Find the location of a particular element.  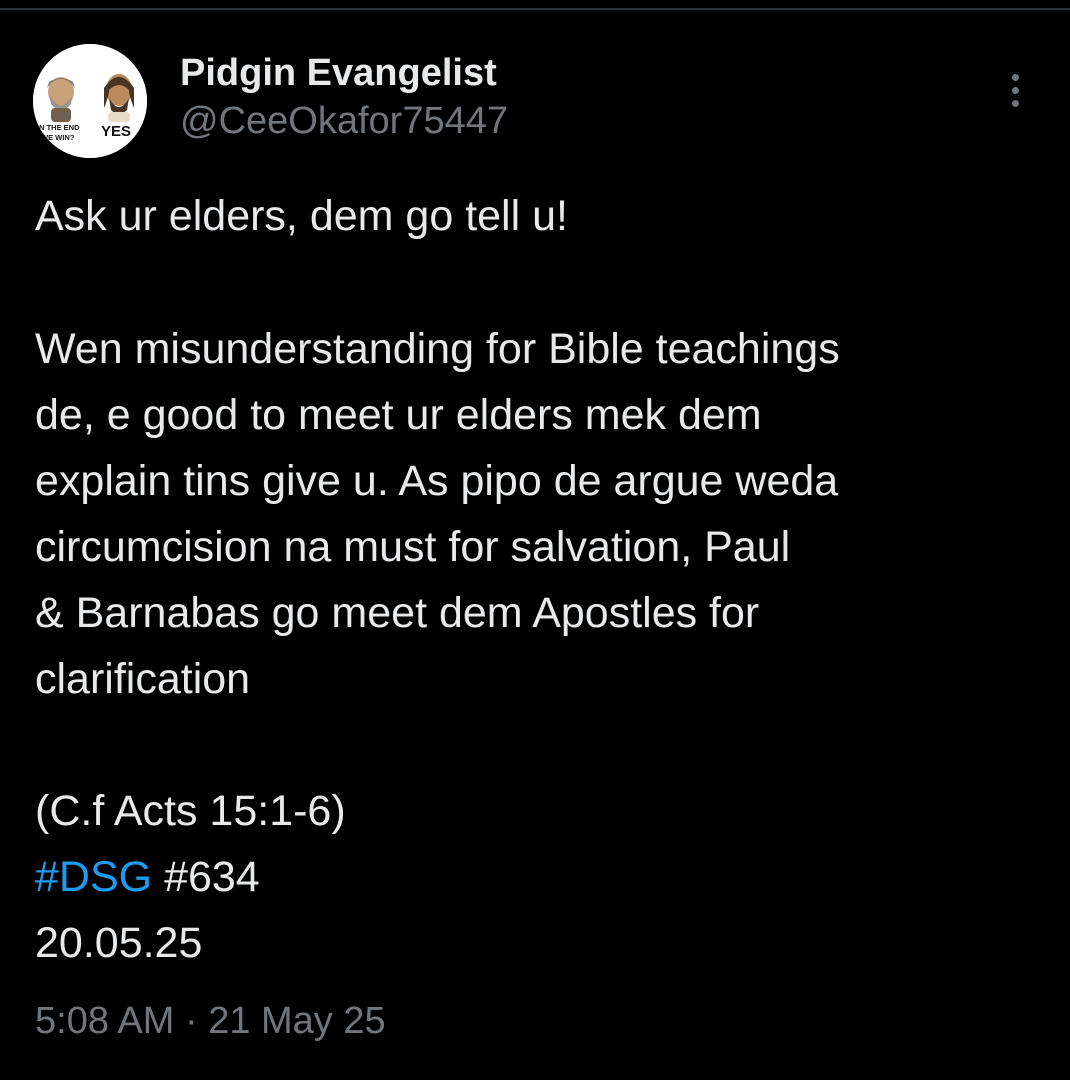

more-options-icon is located at coordinates (1015, 77).